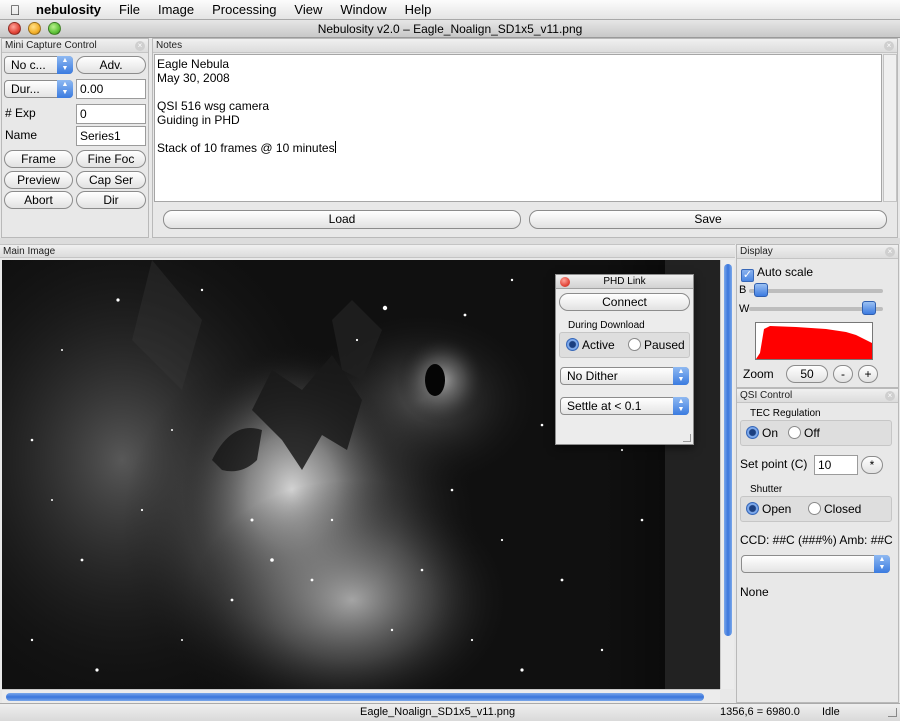 The height and width of the screenshot is (721, 900). What do you see at coordinates (14, 28) in the screenshot?
I see `window-close-button` at bounding box center [14, 28].